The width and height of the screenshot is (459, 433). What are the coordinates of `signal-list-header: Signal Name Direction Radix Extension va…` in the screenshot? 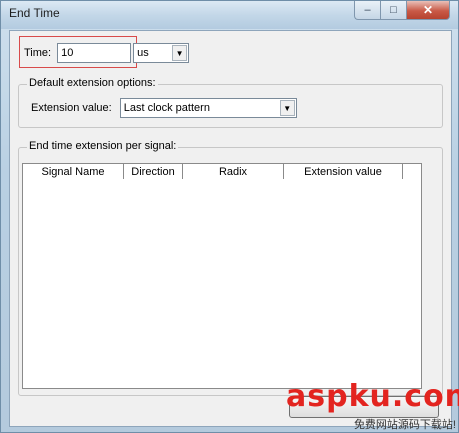 It's located at (222, 171).